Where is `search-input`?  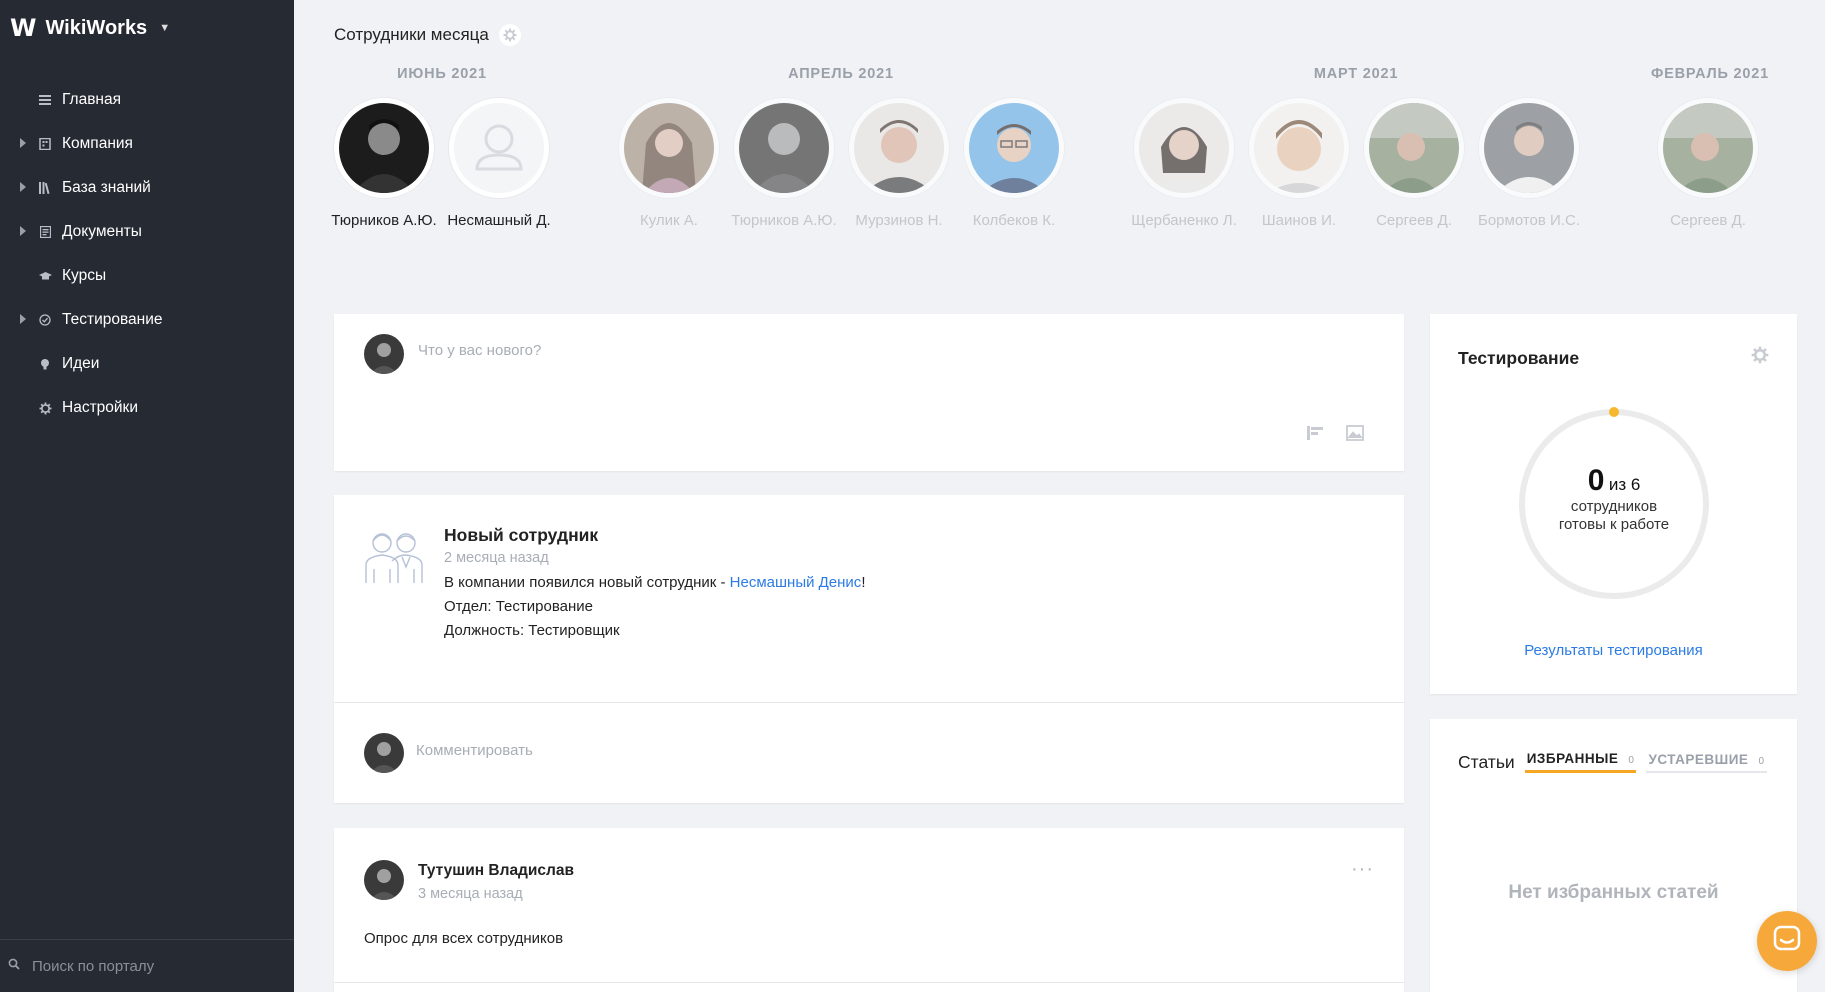 search-input is located at coordinates (152, 966).